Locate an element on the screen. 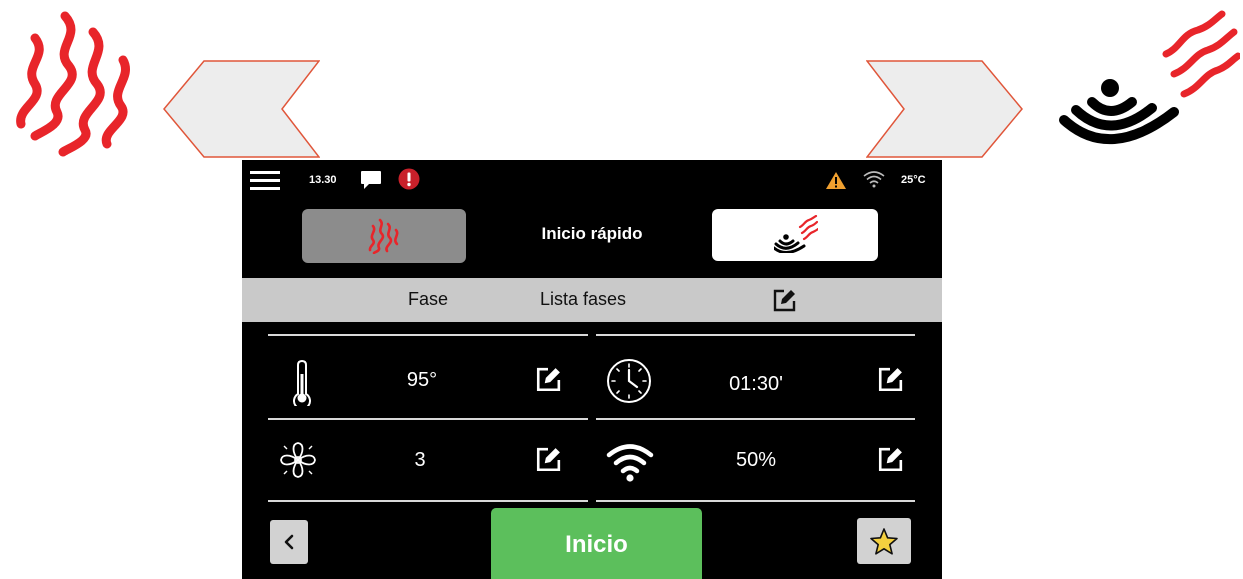 This screenshot has height=579, width=1243. humidity-value: 50% is located at coordinates (756, 460).